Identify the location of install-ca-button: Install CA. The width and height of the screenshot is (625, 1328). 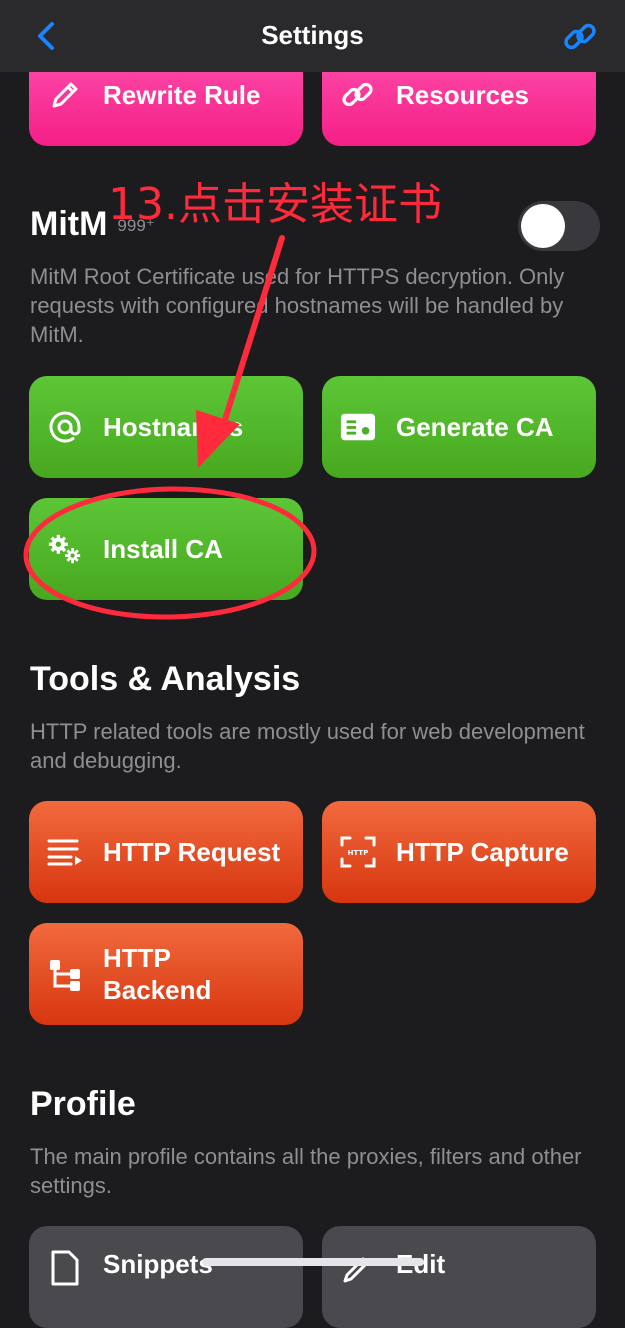
(166, 549).